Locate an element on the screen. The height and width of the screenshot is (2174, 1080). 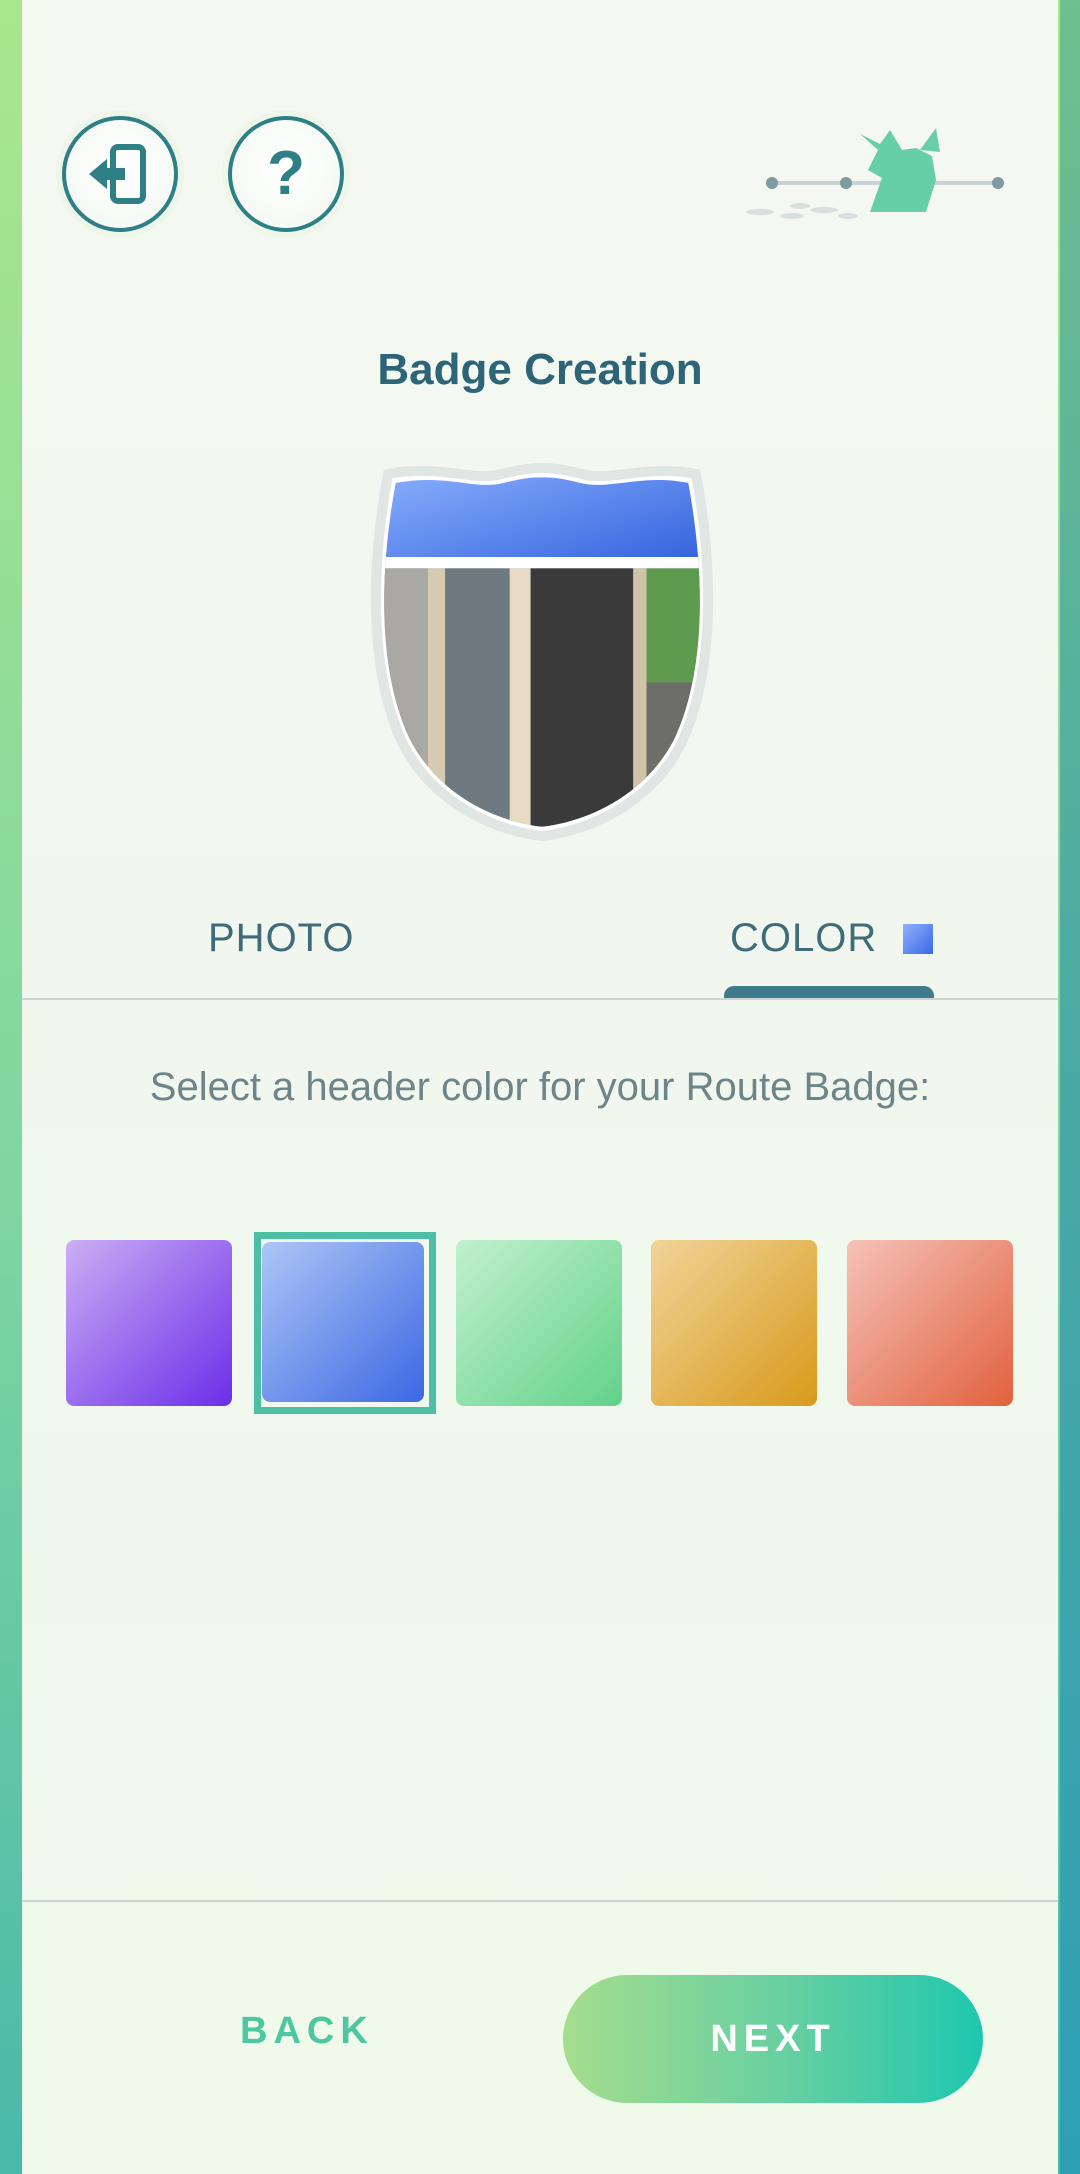
next-button: NEXT is located at coordinates (773, 2039).